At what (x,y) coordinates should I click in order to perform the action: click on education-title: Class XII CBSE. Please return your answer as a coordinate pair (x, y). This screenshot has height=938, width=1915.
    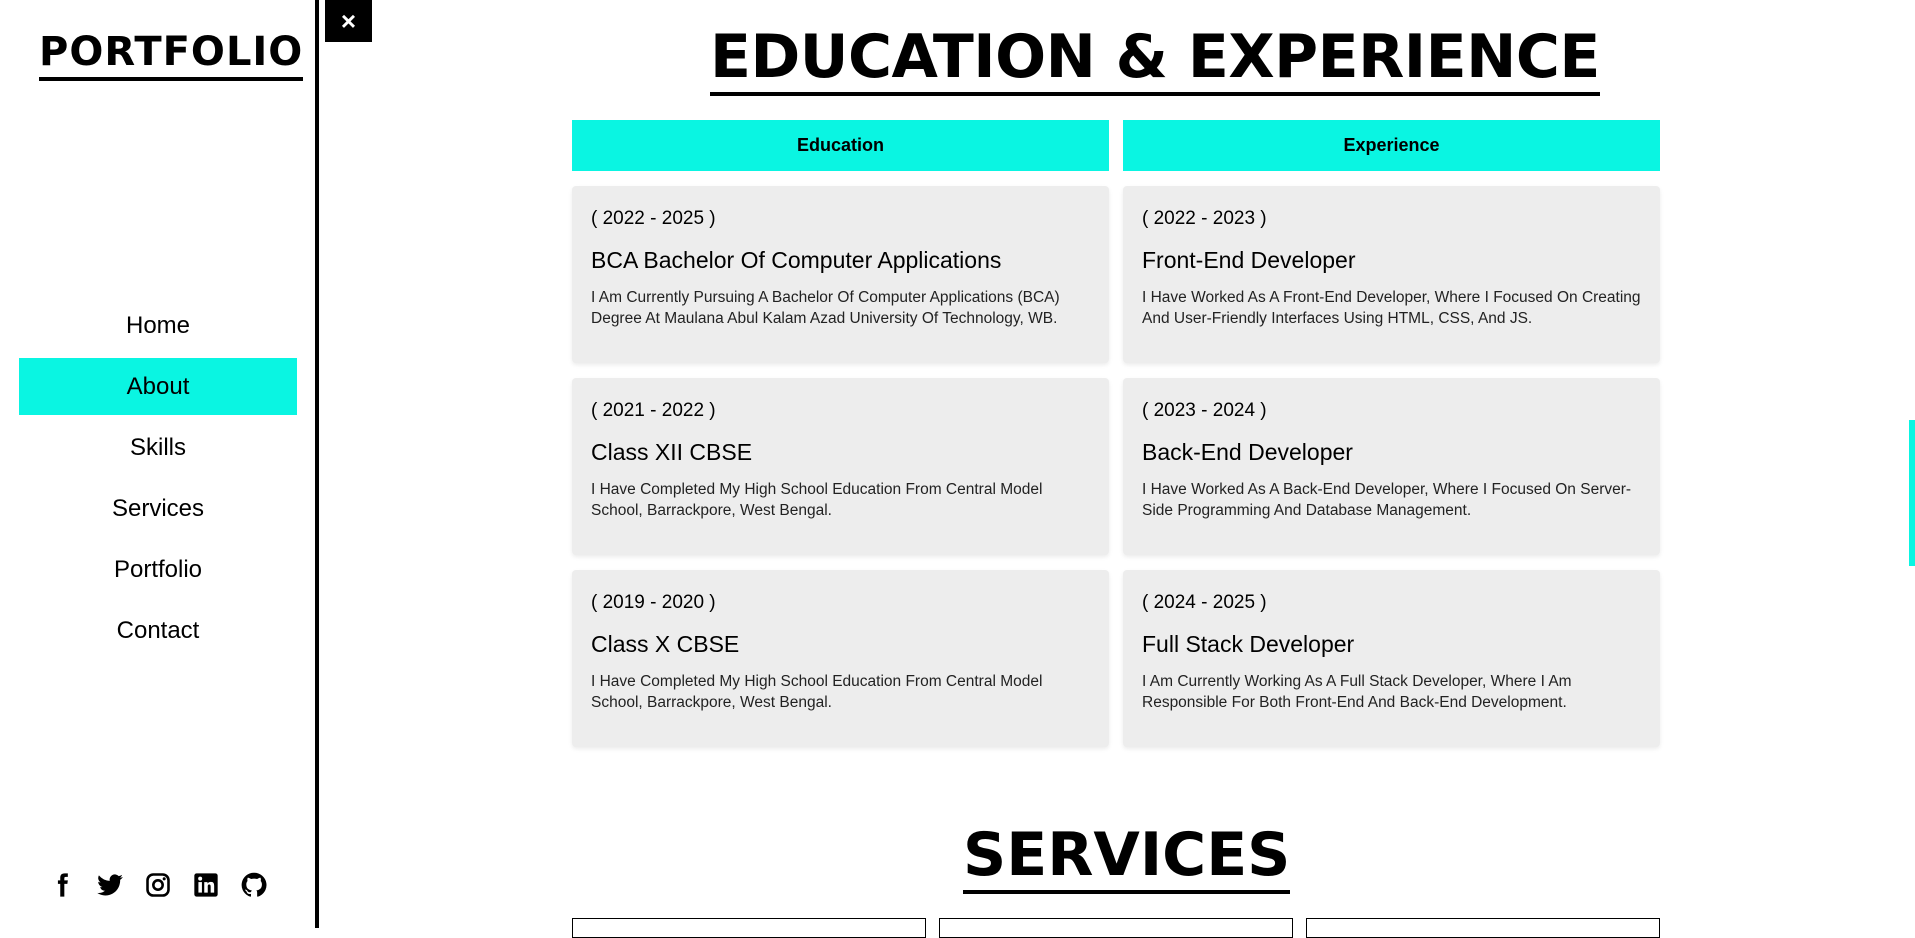
    Looking at the image, I should click on (672, 452).